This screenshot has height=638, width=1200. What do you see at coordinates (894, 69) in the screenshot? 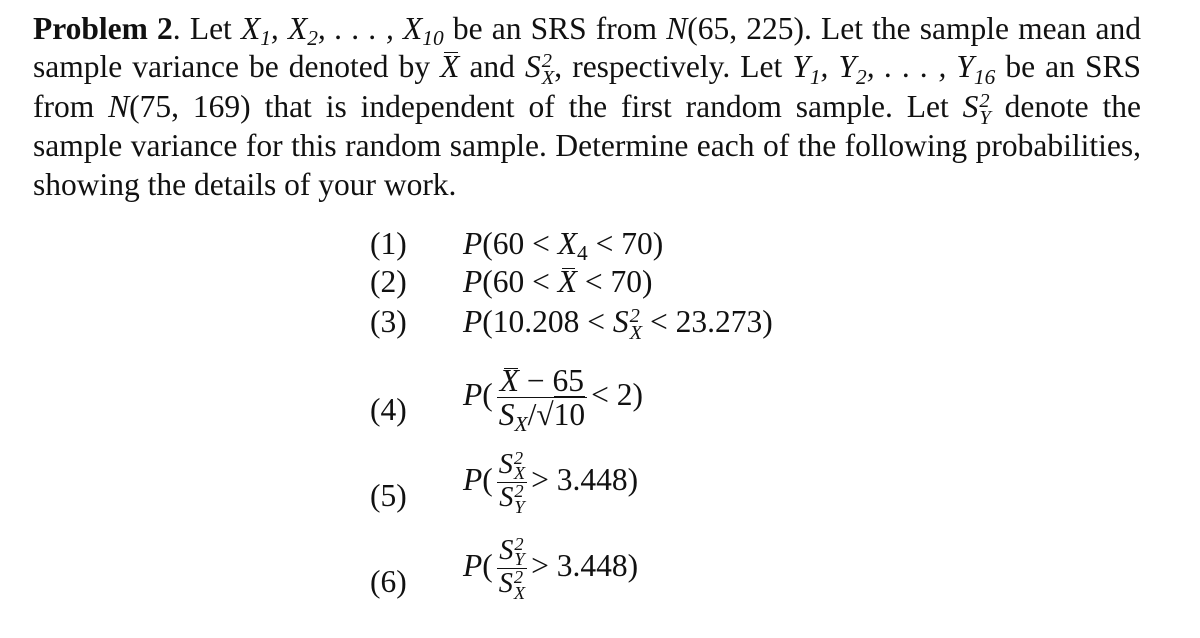
I see `y-sequence: Y1, Y2, . . . , Y16` at bounding box center [894, 69].